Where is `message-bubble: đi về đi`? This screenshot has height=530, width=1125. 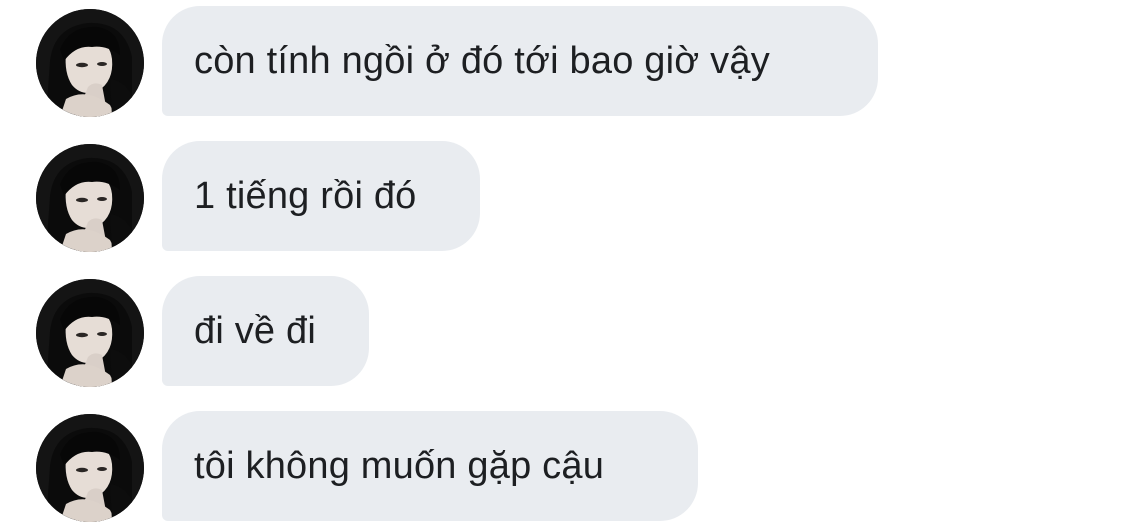
message-bubble: đi về đi is located at coordinates (265, 331).